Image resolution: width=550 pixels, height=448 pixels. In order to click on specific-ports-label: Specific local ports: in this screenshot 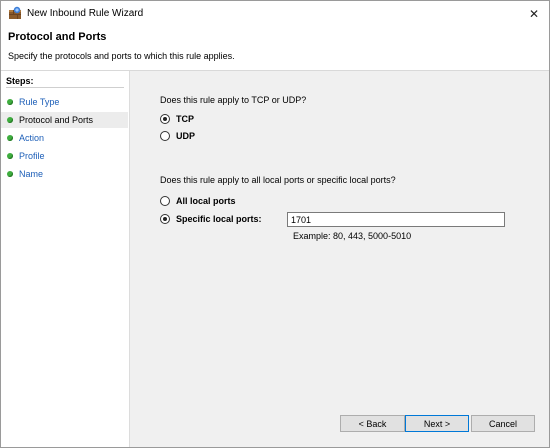, I will do `click(219, 219)`.